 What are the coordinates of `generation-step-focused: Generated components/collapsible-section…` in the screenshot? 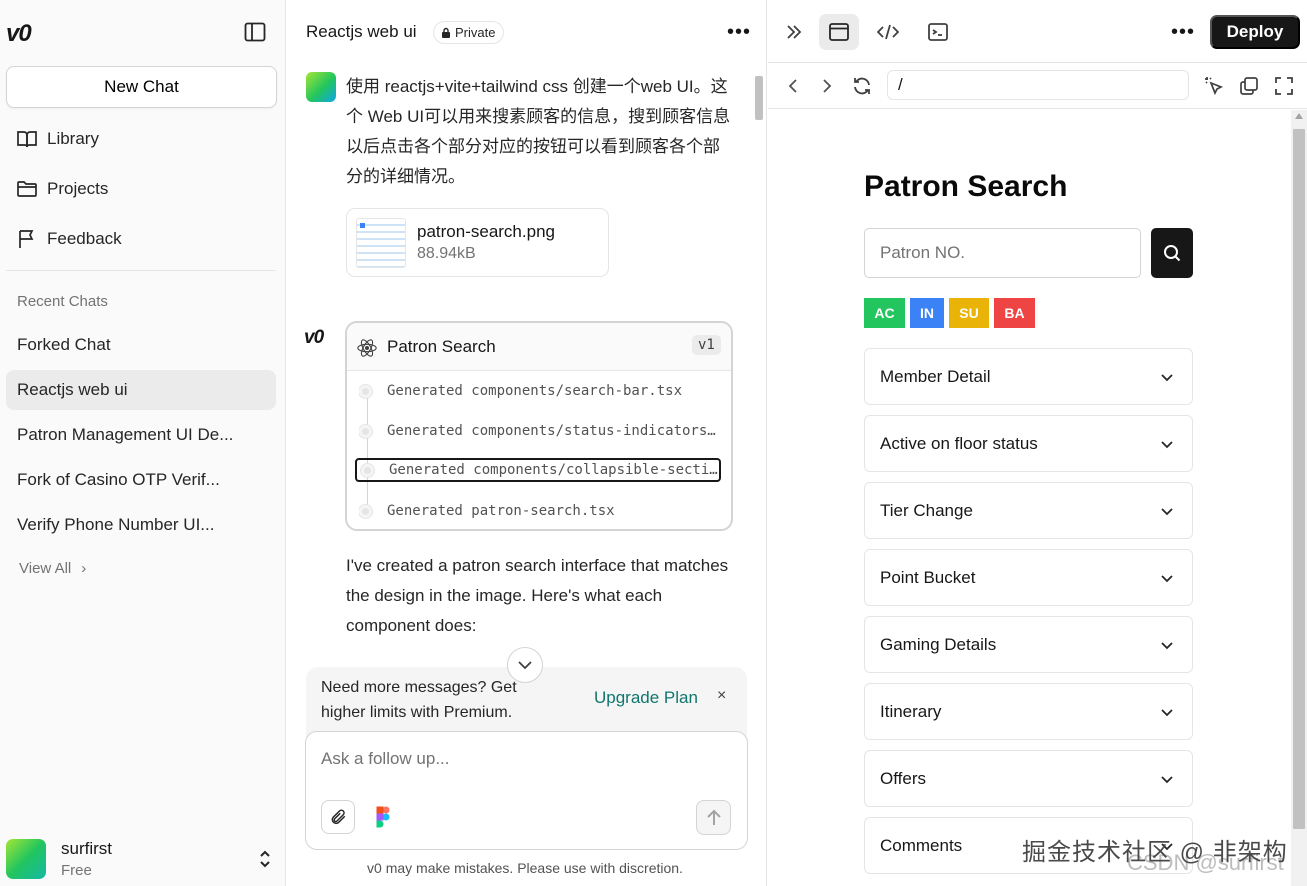 It's located at (538, 470).